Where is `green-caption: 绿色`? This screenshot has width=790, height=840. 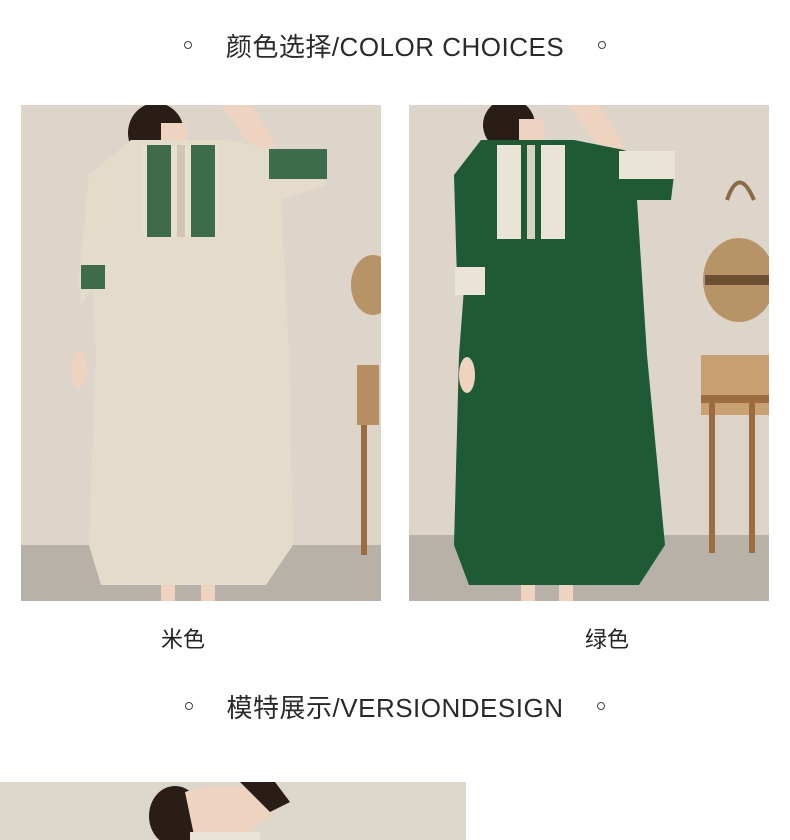
green-caption: 绿色 is located at coordinates (606, 639).